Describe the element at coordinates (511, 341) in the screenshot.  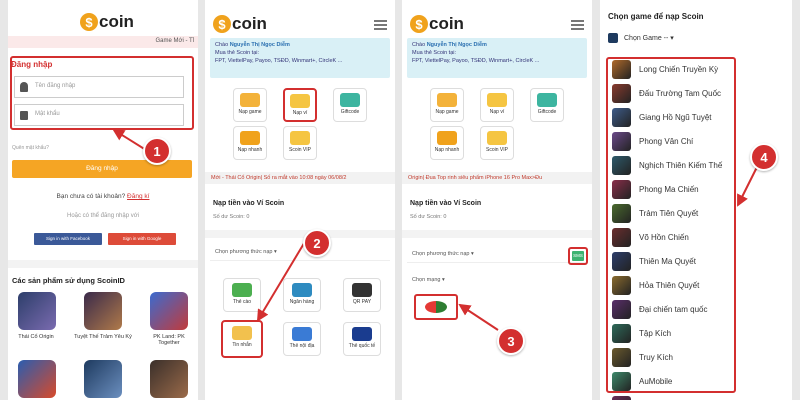
I see `step-badge-3: 3` at that location.